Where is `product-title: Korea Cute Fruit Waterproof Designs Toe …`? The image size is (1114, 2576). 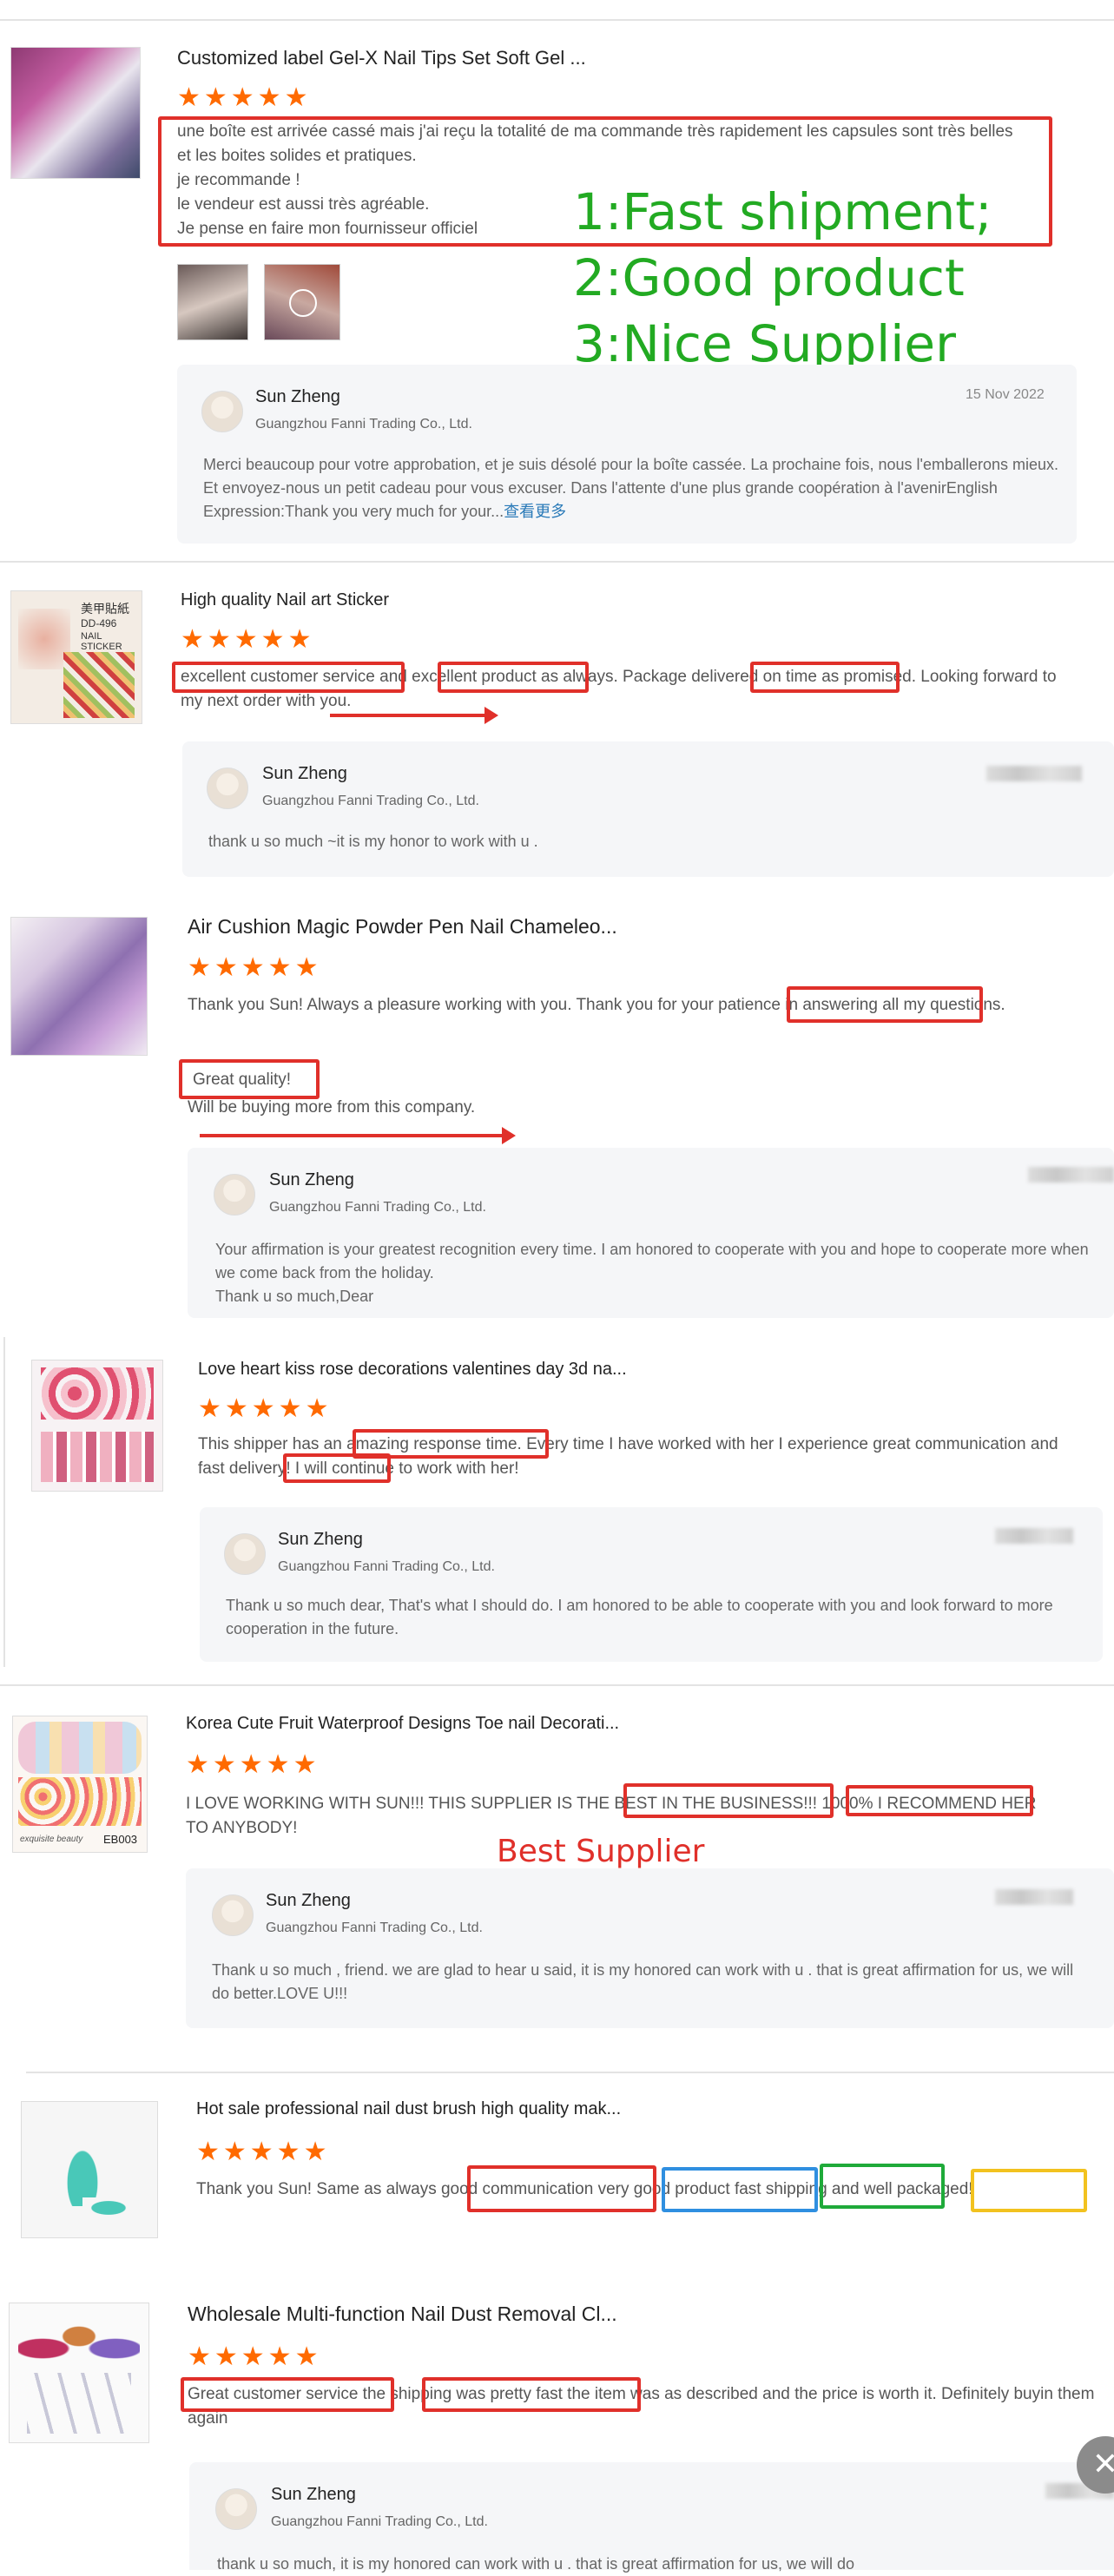
product-title: Korea Cute Fruit Waterproof Designs Toe … is located at coordinates (402, 1724).